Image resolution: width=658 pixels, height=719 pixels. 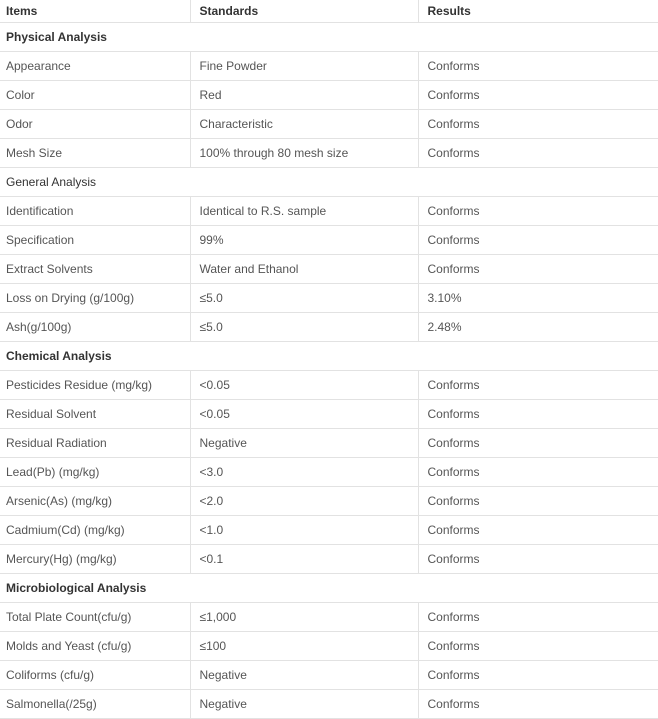 I want to click on standard-cell: Characteristic, so click(x=304, y=124).